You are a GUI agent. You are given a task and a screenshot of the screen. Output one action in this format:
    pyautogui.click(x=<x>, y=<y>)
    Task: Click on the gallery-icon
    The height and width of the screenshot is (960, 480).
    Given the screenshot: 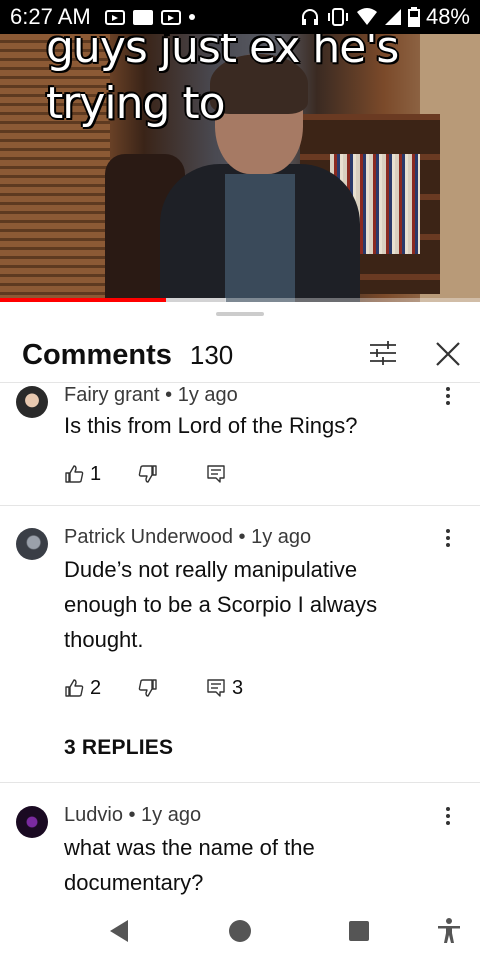 What is the action you would take?
    pyautogui.click(x=142, y=17)
    